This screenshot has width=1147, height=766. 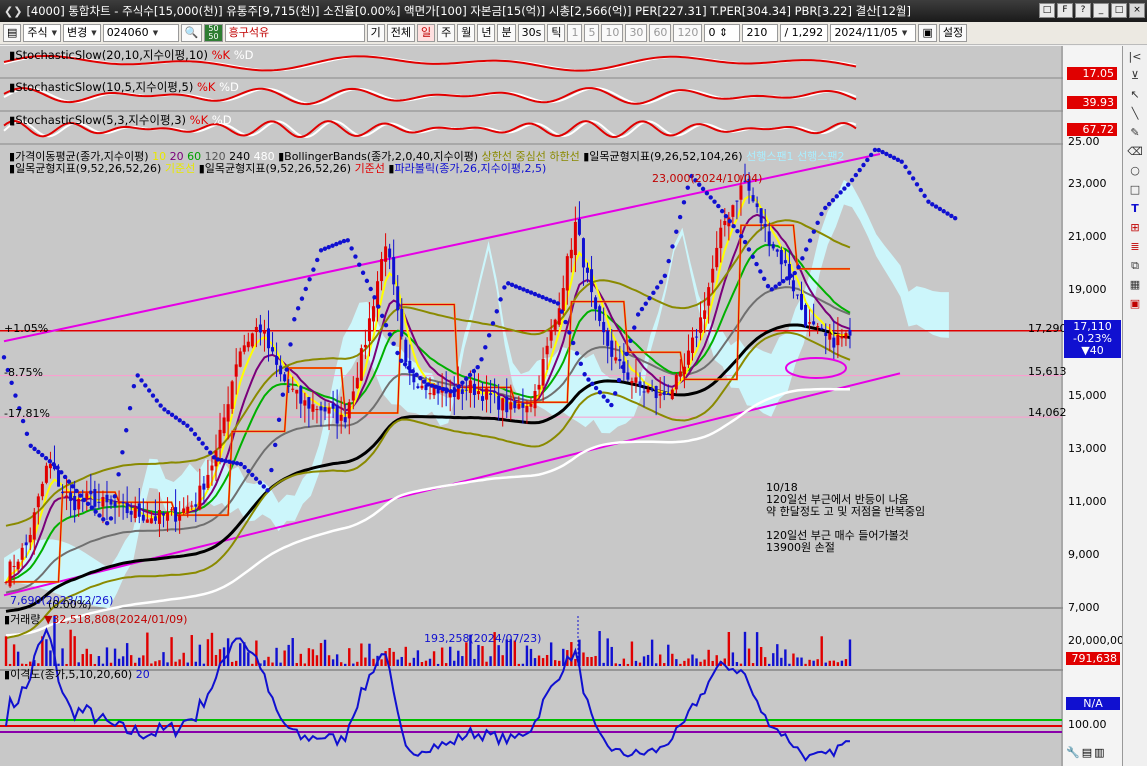 I want to click on parabolic-title: 파라볼릭(종가,26,지수이평,2,5), so click(x=470, y=168).